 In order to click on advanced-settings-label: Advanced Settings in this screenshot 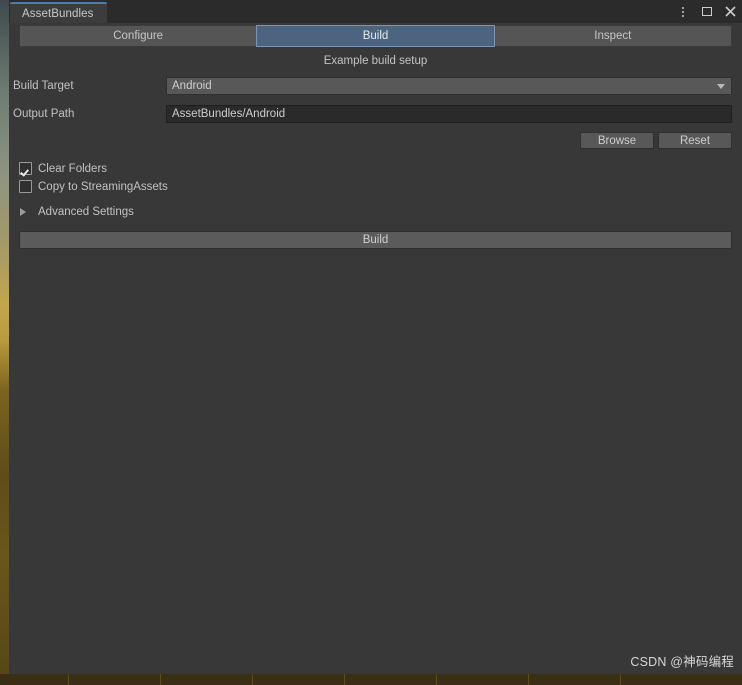, I will do `click(86, 211)`.